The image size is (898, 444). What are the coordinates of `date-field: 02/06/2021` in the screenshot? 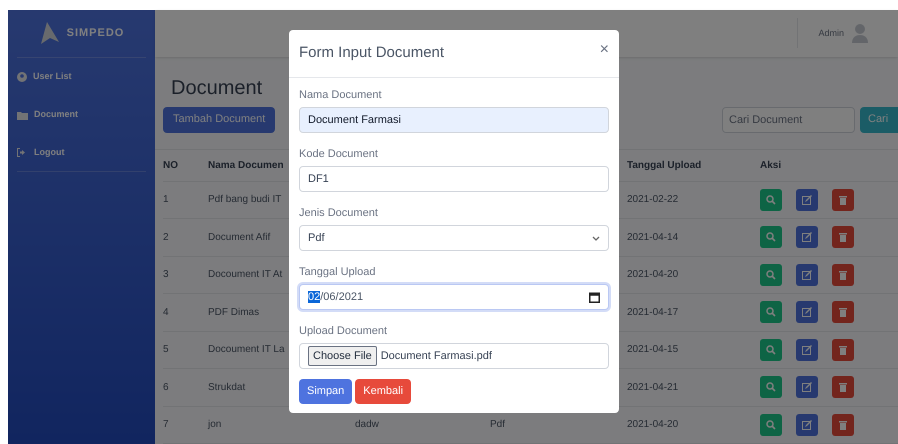 It's located at (454, 297).